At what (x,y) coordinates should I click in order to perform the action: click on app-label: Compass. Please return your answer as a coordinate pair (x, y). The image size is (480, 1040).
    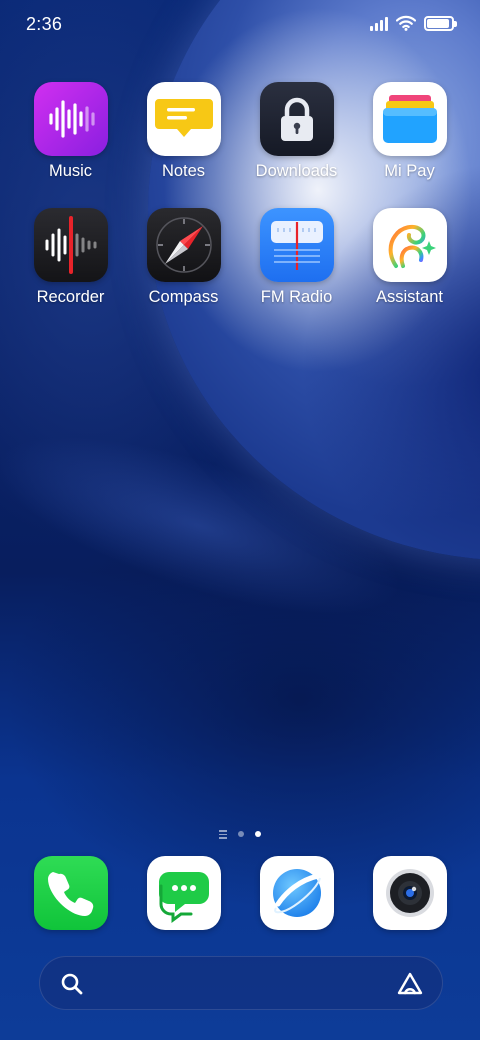
    Looking at the image, I should click on (183, 297).